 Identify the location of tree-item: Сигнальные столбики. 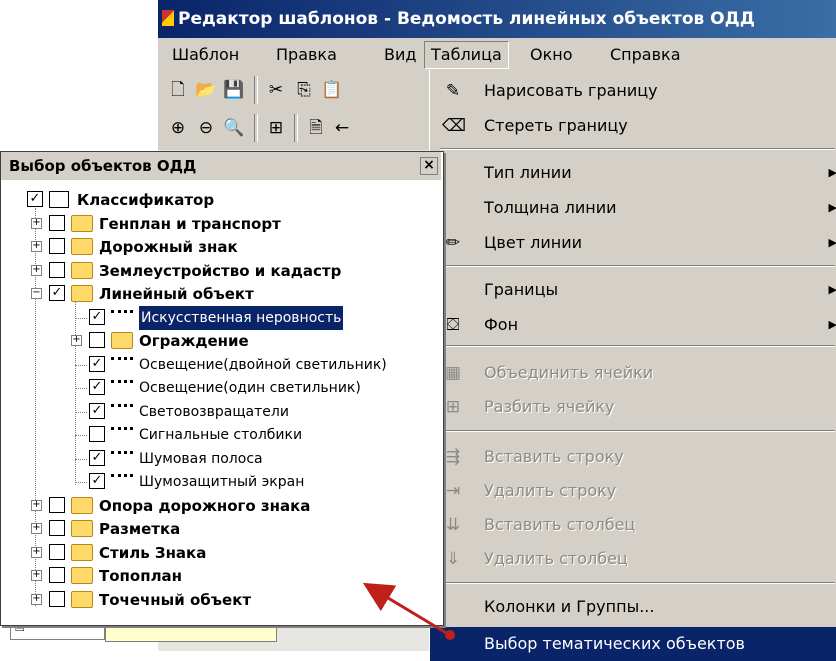
(221, 435).